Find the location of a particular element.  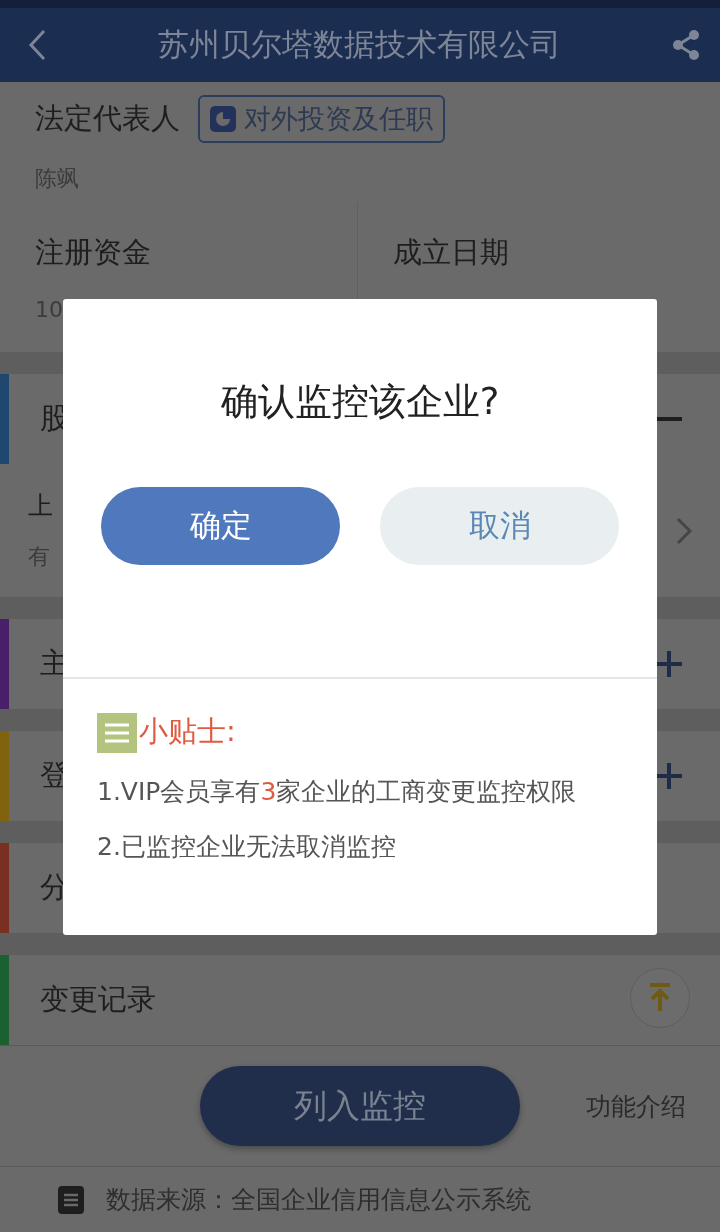

confirm-button: 确定 is located at coordinates (220, 526).